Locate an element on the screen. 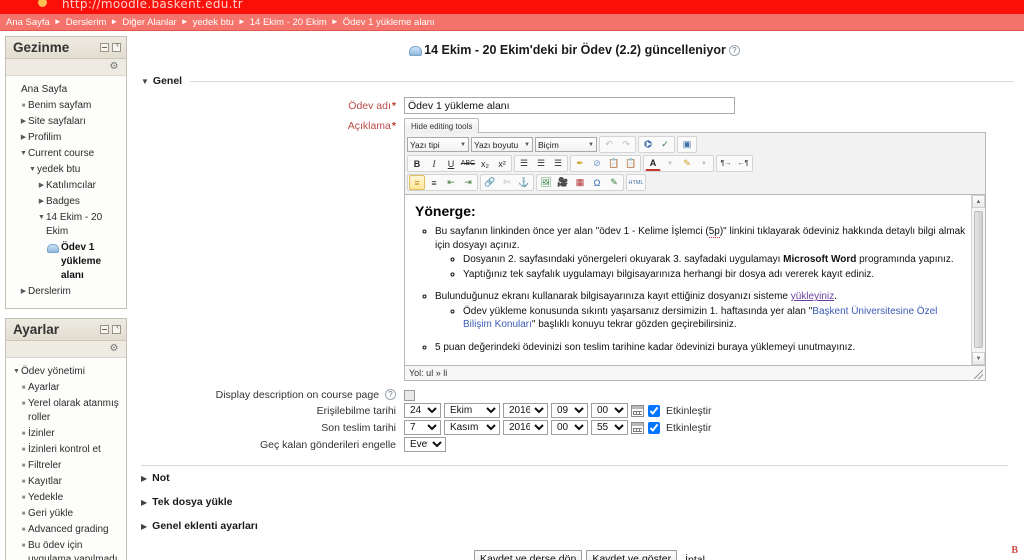  scroll-up-icon: ▲ is located at coordinates (978, 201).